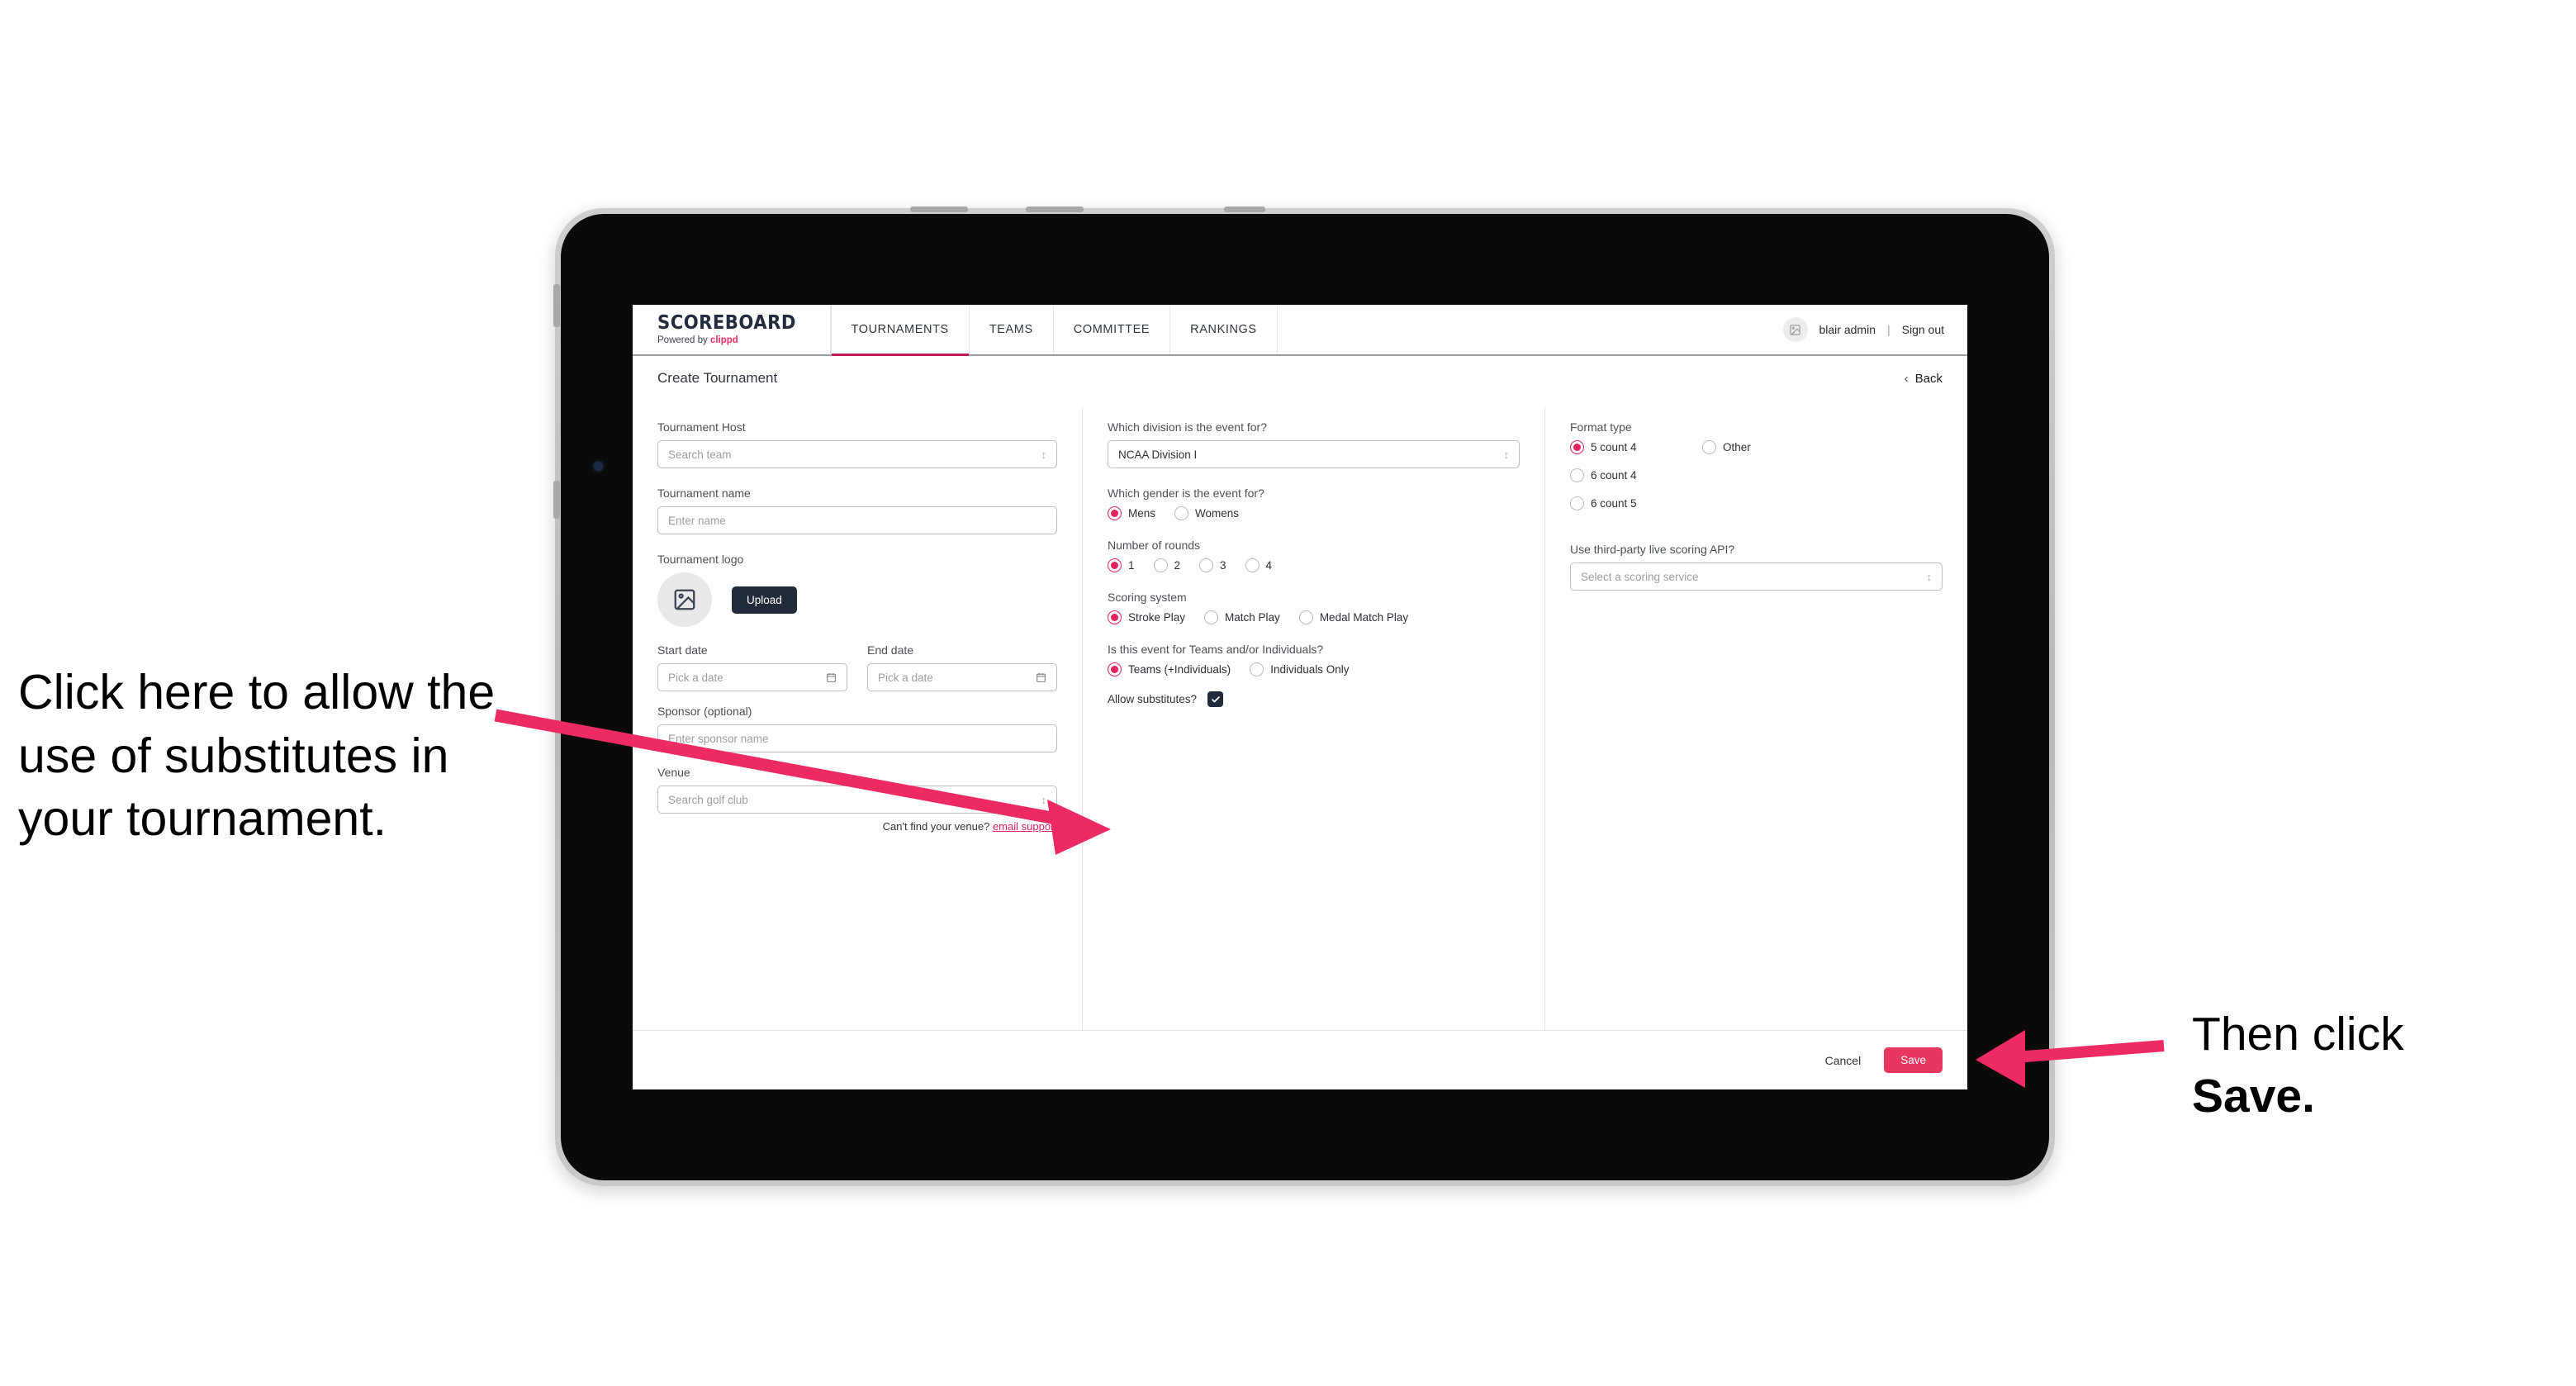 Image resolution: width=2576 pixels, height=1386 pixels. I want to click on radio-label-mens: Mens, so click(1142, 513).